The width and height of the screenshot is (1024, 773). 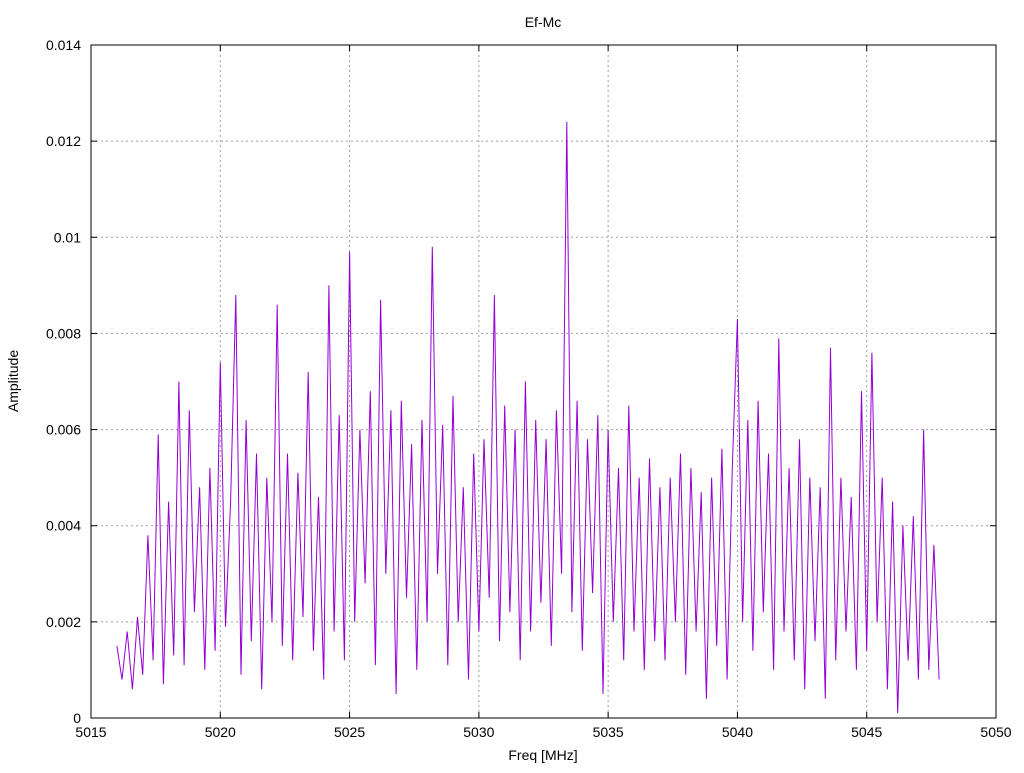 I want to click on x-tick-label: 5030, so click(x=478, y=732).